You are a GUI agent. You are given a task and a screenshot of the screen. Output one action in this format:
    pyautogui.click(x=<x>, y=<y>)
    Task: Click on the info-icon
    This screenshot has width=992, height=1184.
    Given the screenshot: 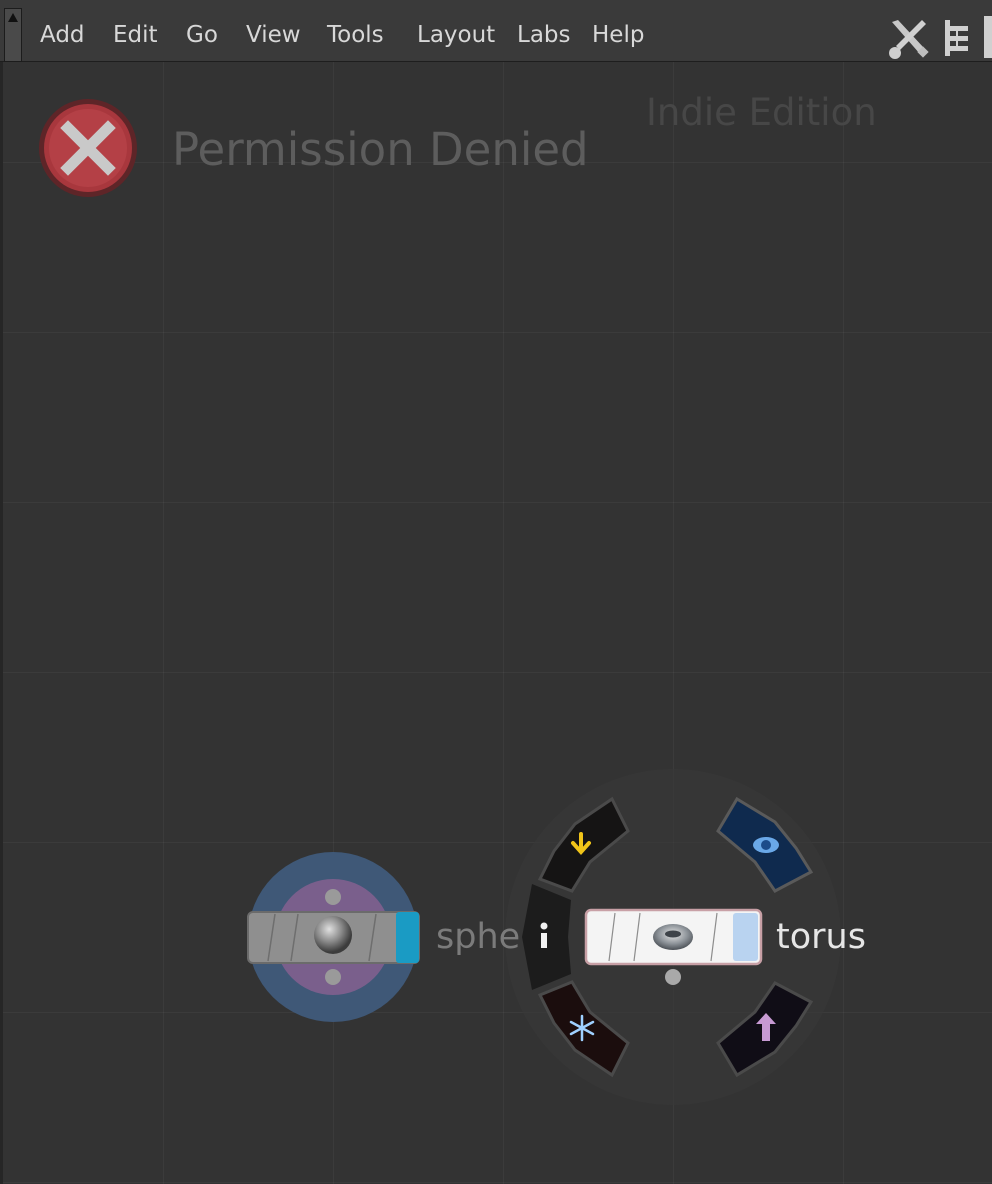 What is the action you would take?
    pyautogui.click(x=544, y=935)
    